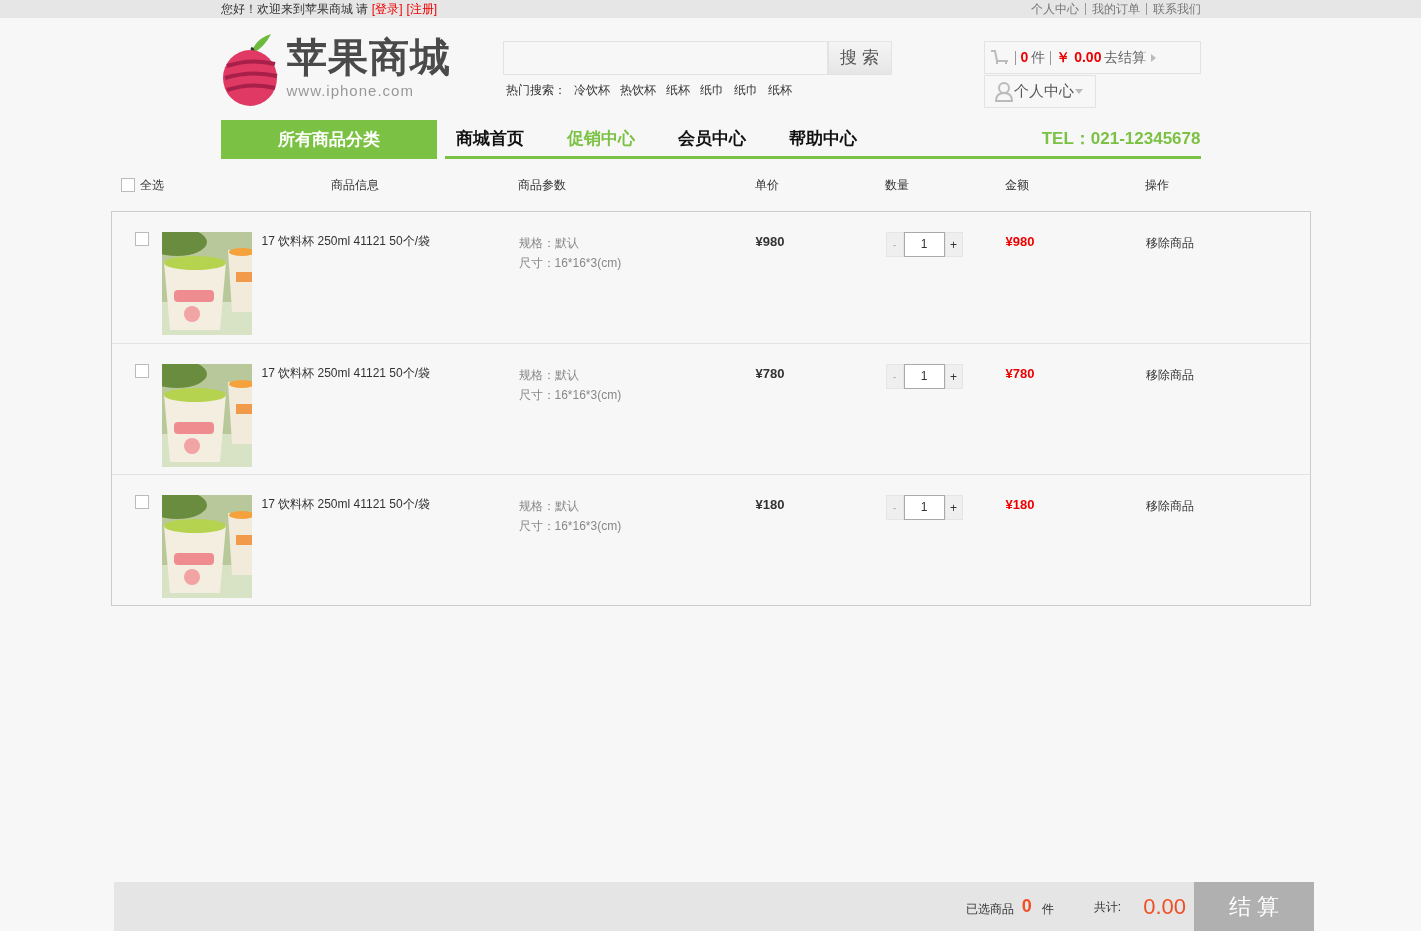 This screenshot has width=1421, height=931. I want to click on register-link: [注册], so click(422, 9).